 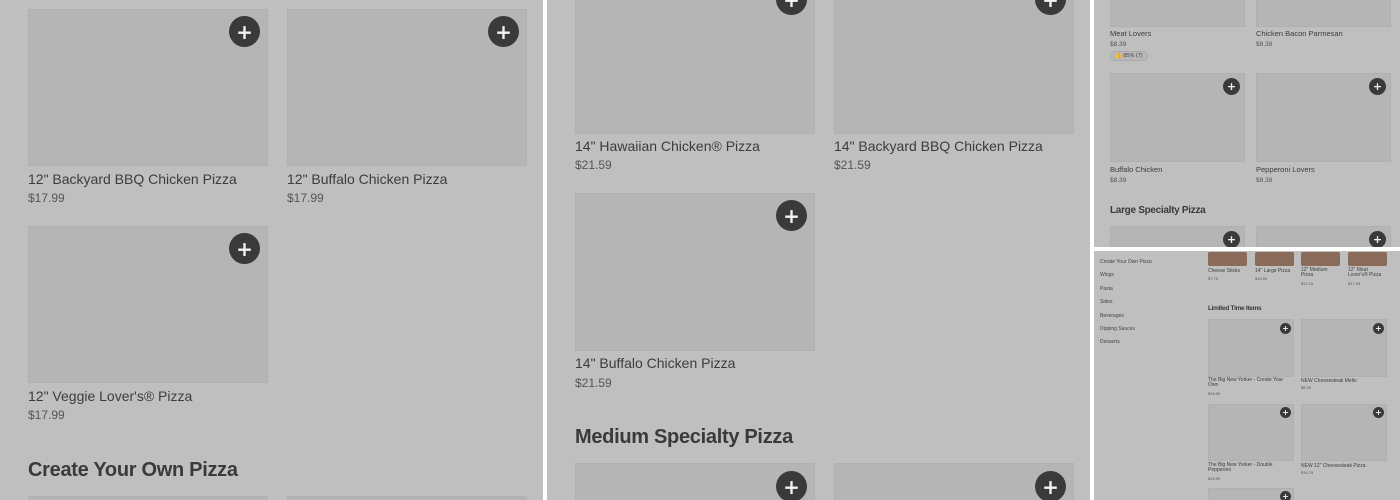 What do you see at coordinates (667, 146) in the screenshot?
I see `product-name: 14" Hawaiian Chicken® Pizza` at bounding box center [667, 146].